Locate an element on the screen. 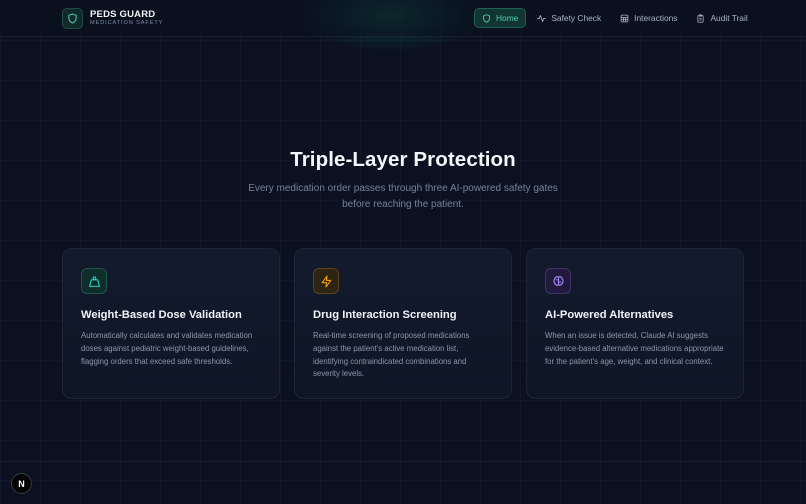  nav-audit-trail: Audit Trail is located at coordinates (721, 18).